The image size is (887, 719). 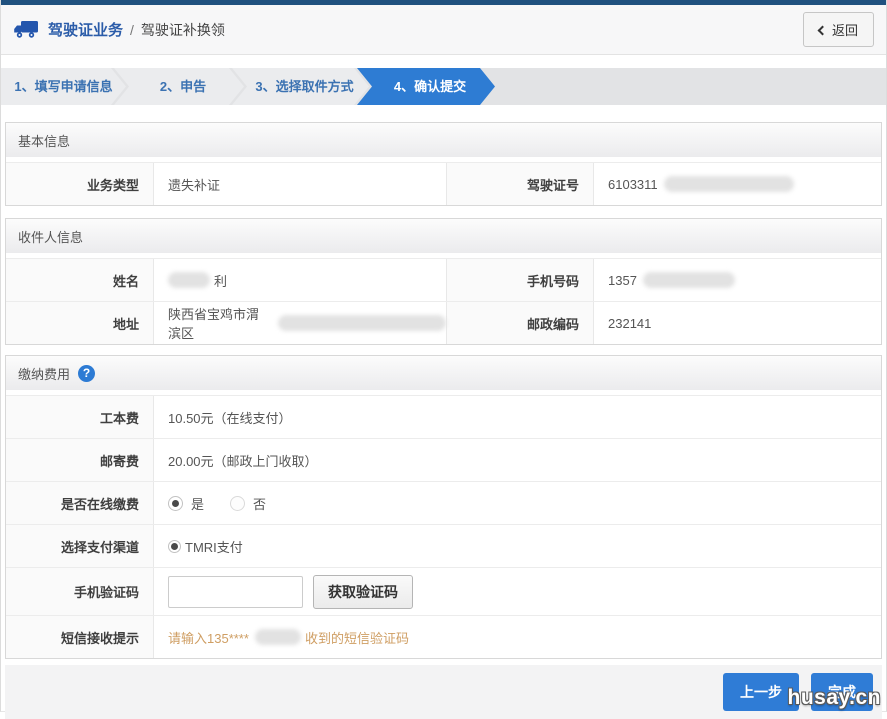 What do you see at coordinates (520, 323) in the screenshot?
I see `zip-label: 邮政编码` at bounding box center [520, 323].